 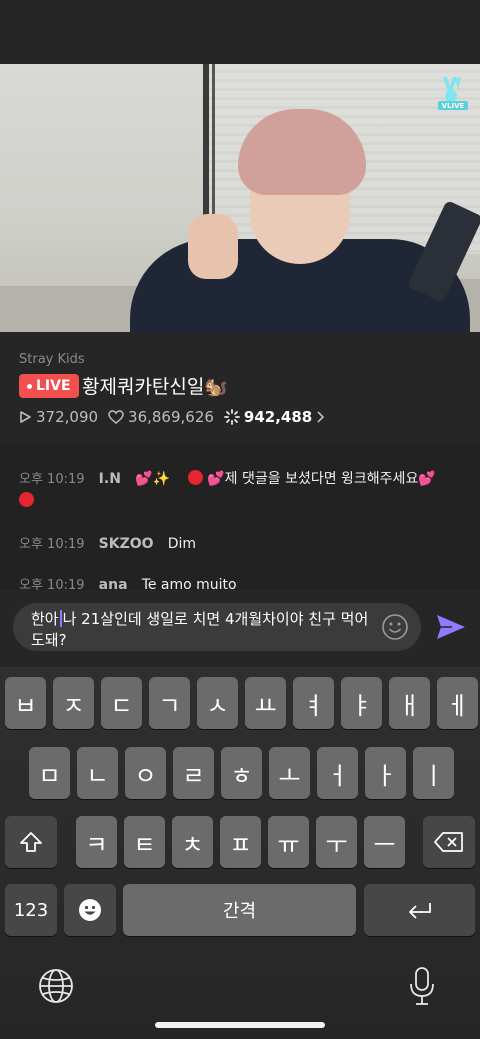 What do you see at coordinates (265, 703) in the screenshot?
I see `letter-key: ㅛ` at bounding box center [265, 703].